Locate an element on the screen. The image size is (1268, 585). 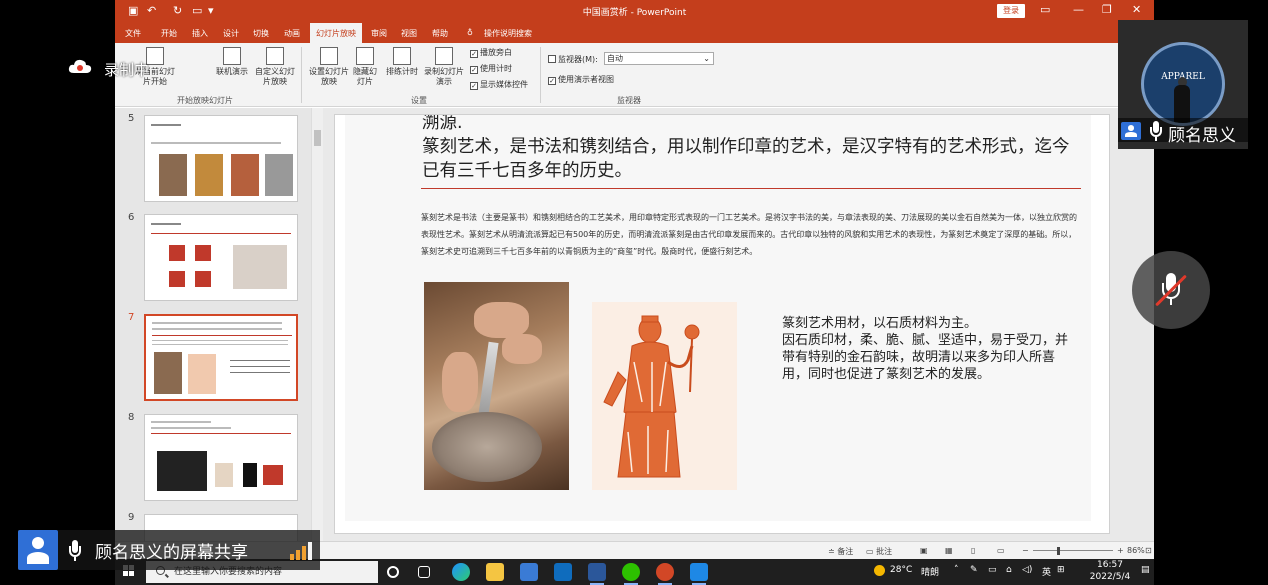
rehearse-timings-button: 排练计时 is located at coordinates (402, 62).